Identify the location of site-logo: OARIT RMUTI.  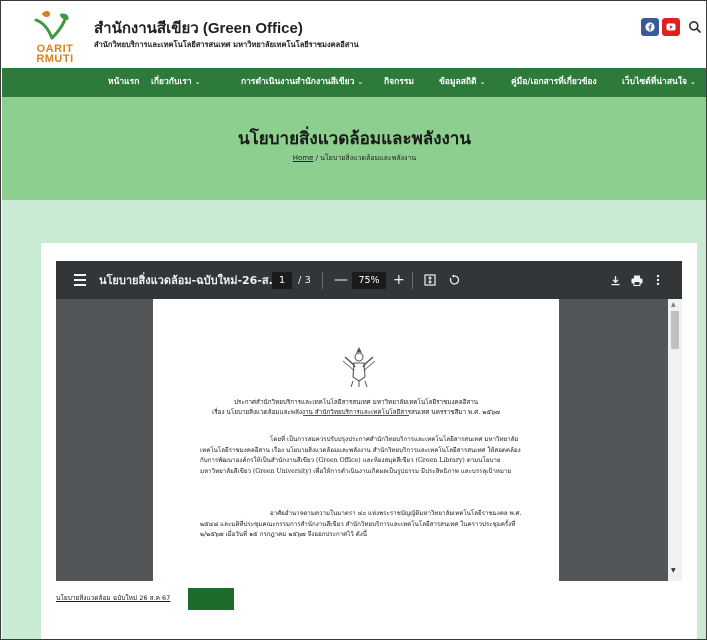
(54, 36).